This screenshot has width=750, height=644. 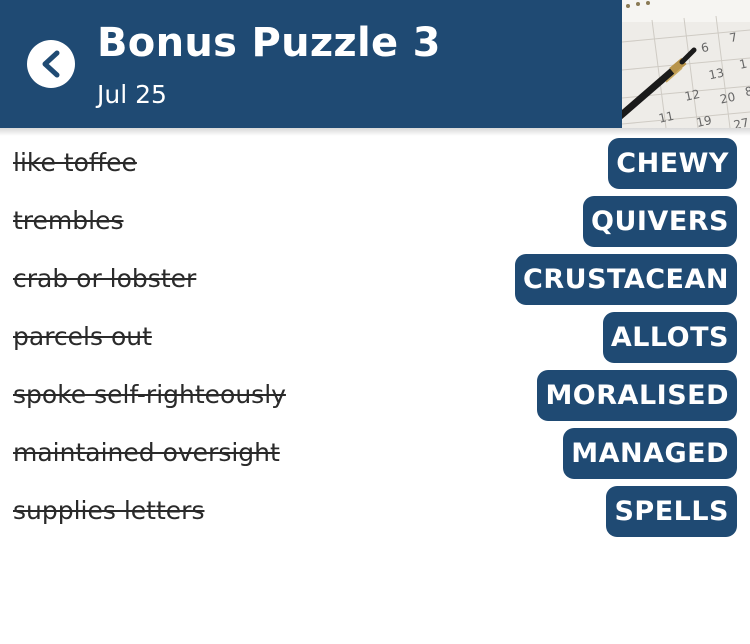 What do you see at coordinates (375, 223) in the screenshot?
I see `clue-row: trembles QUIVERS` at bounding box center [375, 223].